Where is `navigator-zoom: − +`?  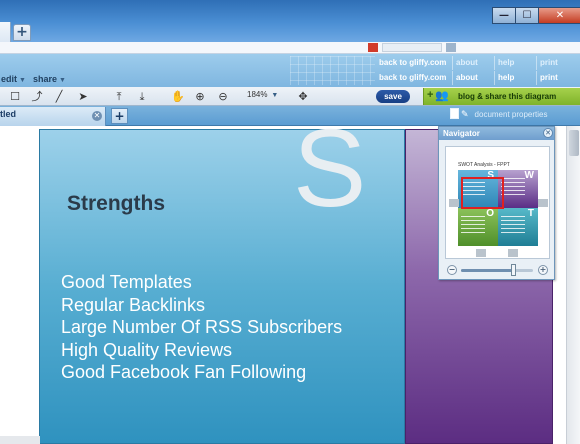
navigator-zoom: − + is located at coordinates (497, 270).